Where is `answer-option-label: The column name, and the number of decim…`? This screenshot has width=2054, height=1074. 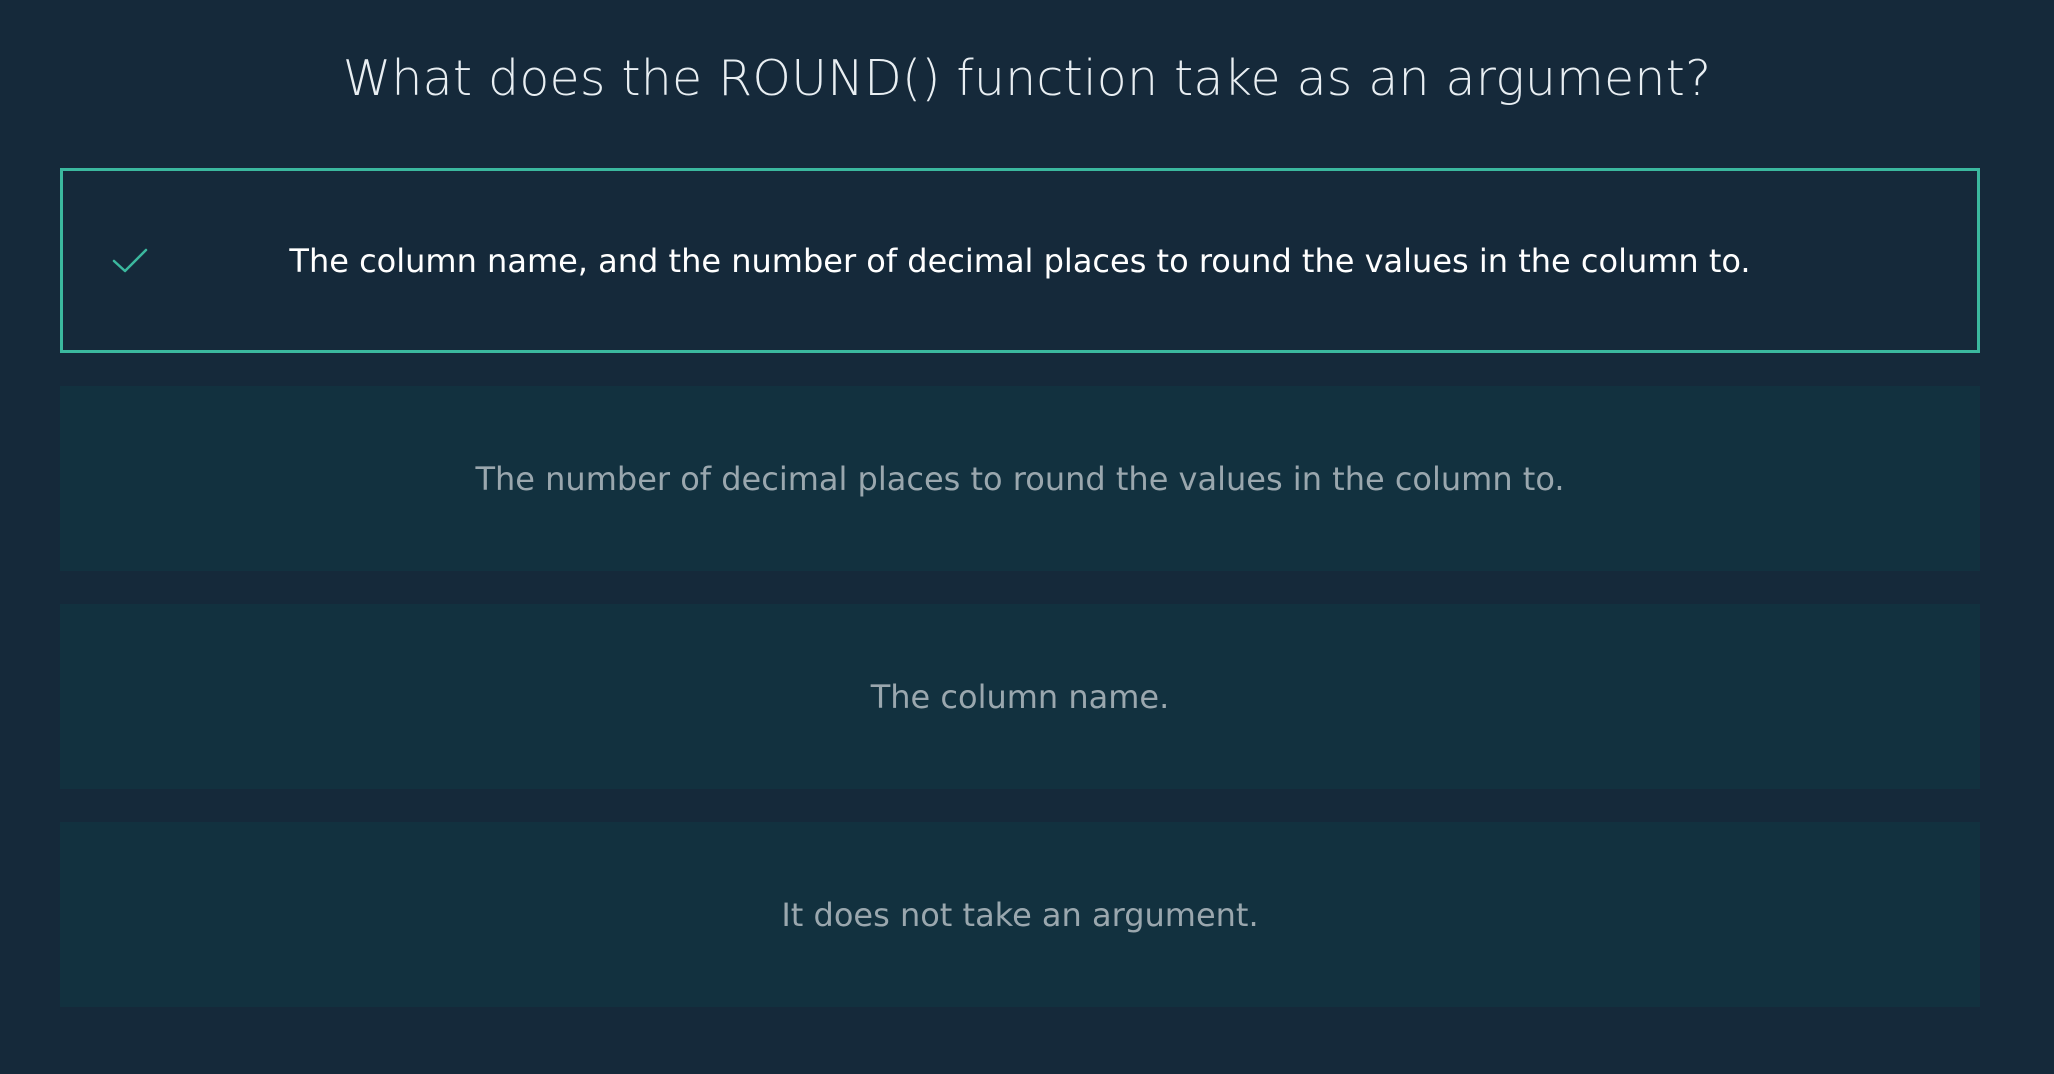
answer-option-label: The column name, and the number of decim… is located at coordinates (1020, 260).